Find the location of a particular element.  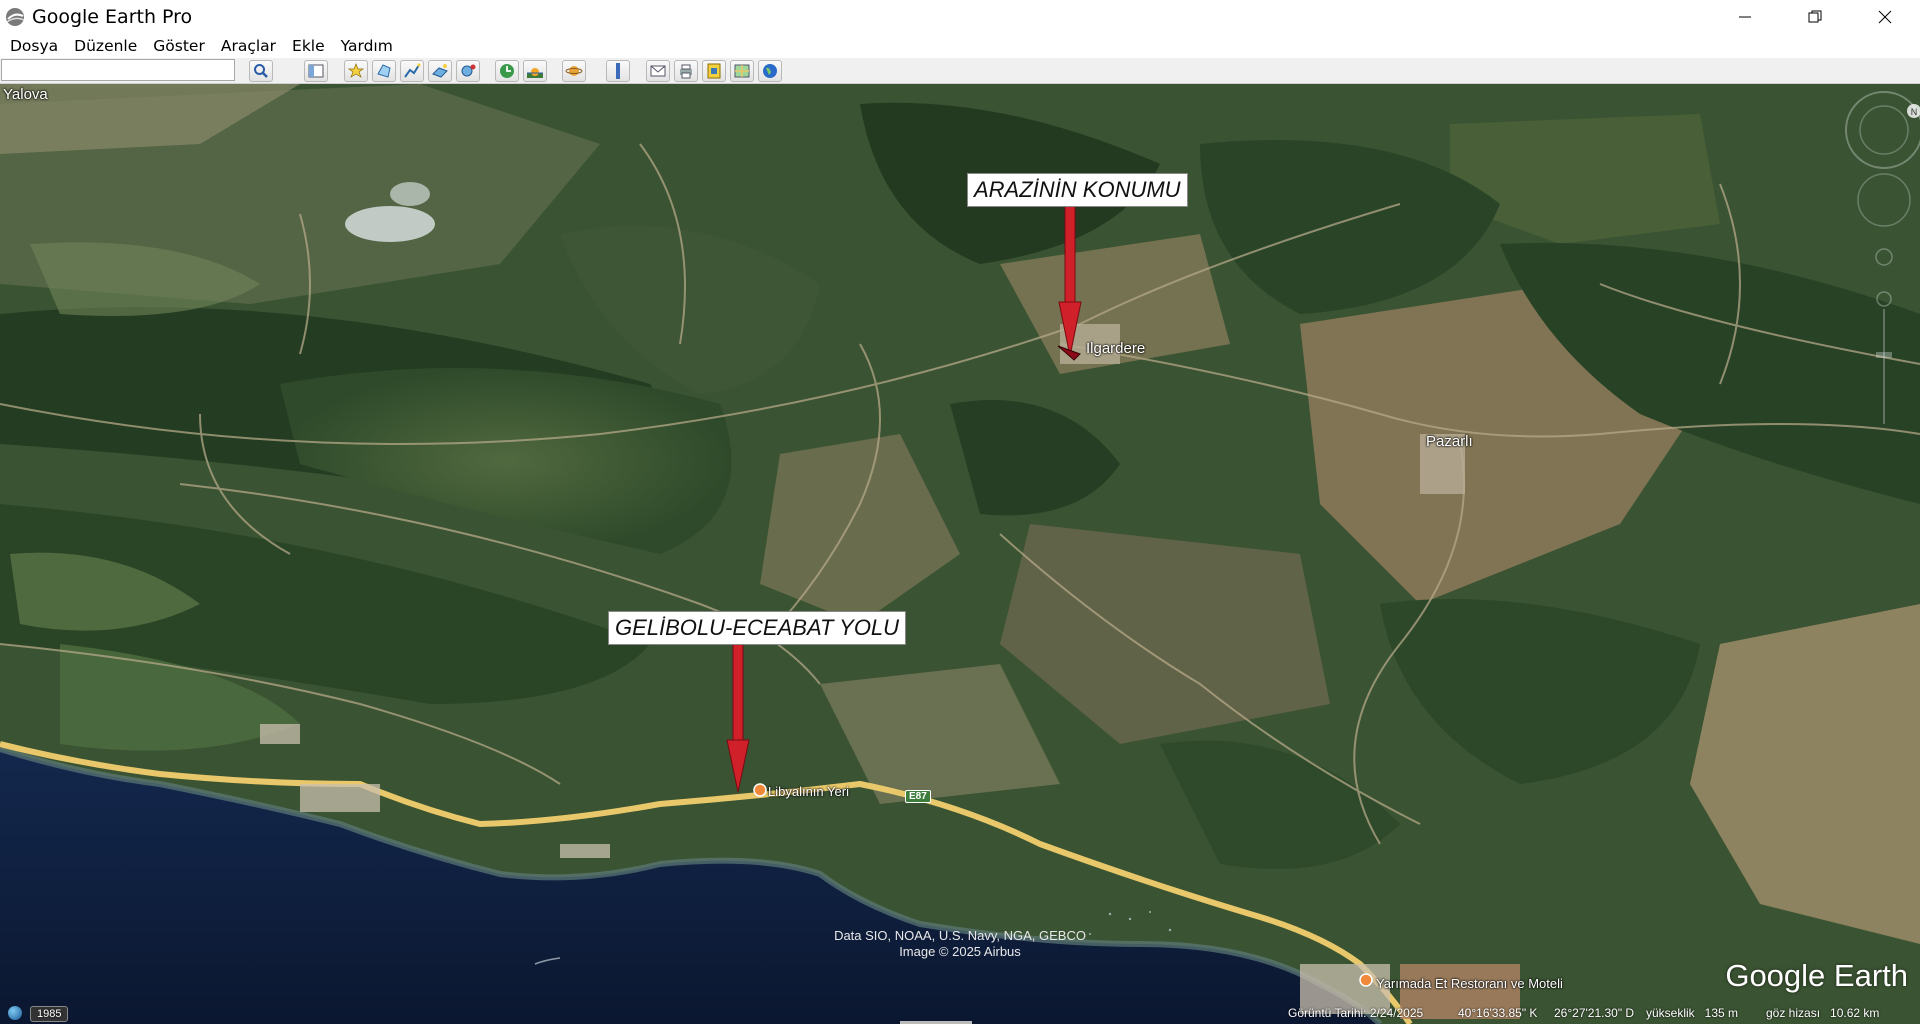

sidebar-toggle-button is located at coordinates (316, 71).